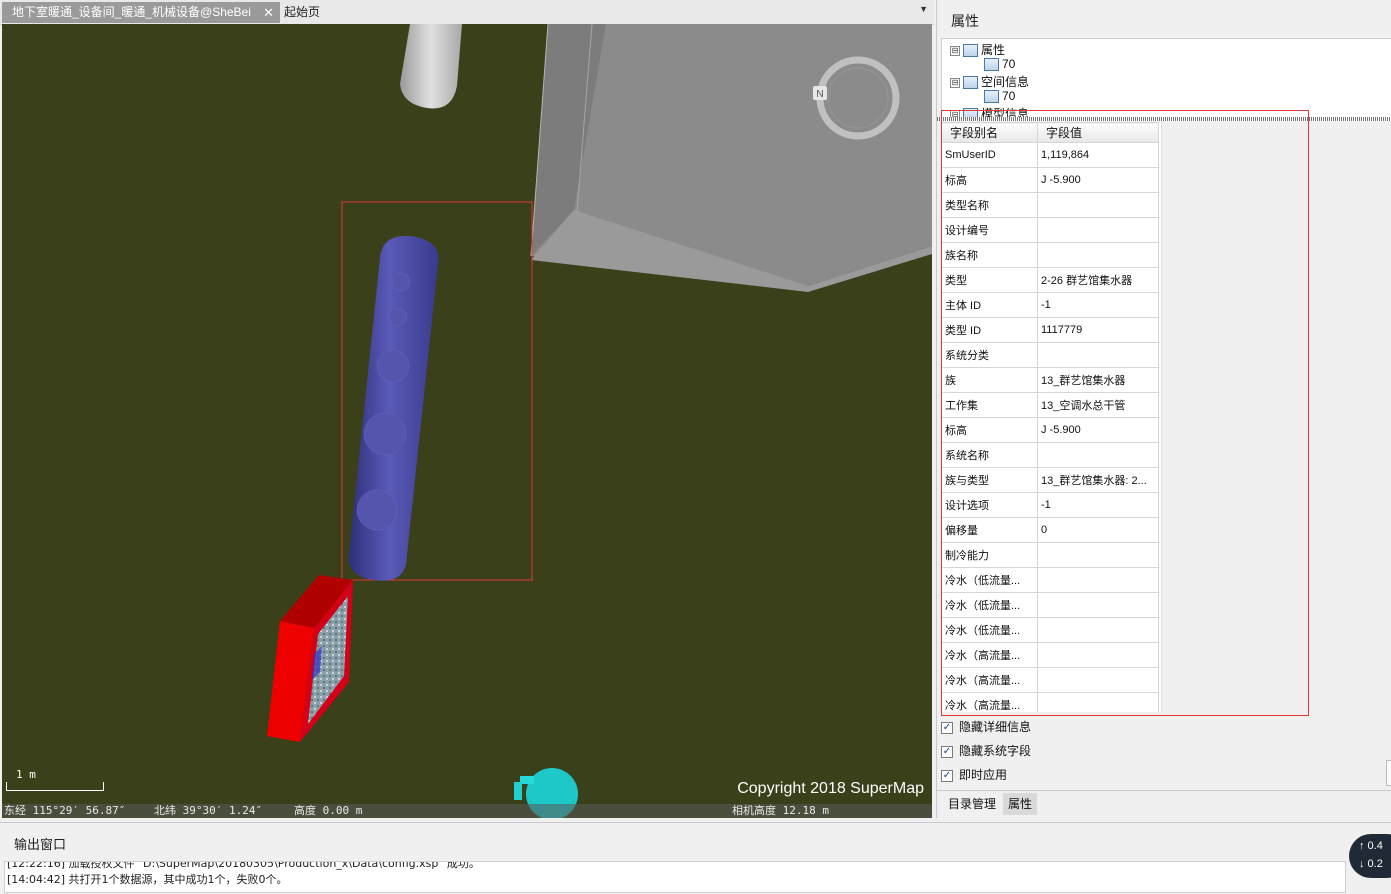  What do you see at coordinates (1098, 530) in the screenshot?
I see `field-value-cell: 0` at bounding box center [1098, 530].